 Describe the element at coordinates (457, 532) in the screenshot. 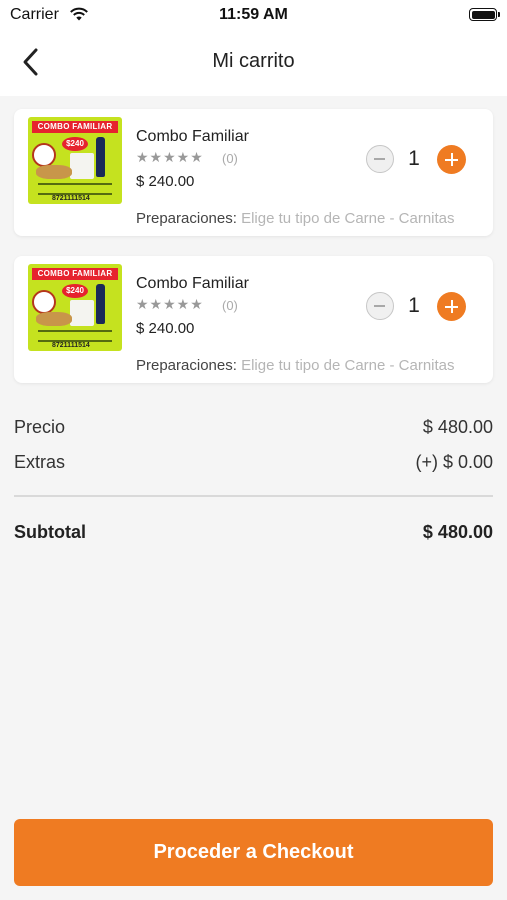

I see `subtotal-value: $ 480.00` at that location.